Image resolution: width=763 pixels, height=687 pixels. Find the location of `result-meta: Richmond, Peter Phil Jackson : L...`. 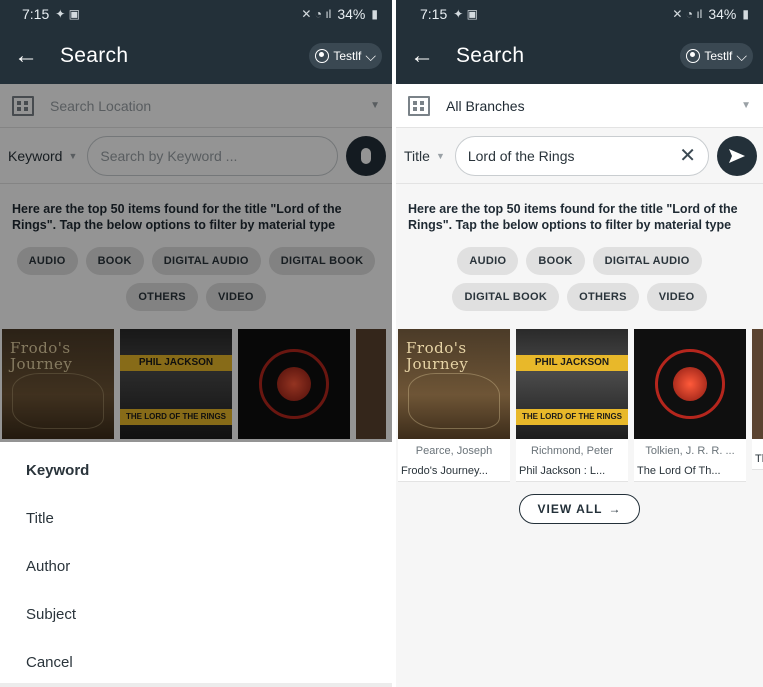

result-meta: Richmond, Peter Phil Jackson : L... is located at coordinates (572, 461).